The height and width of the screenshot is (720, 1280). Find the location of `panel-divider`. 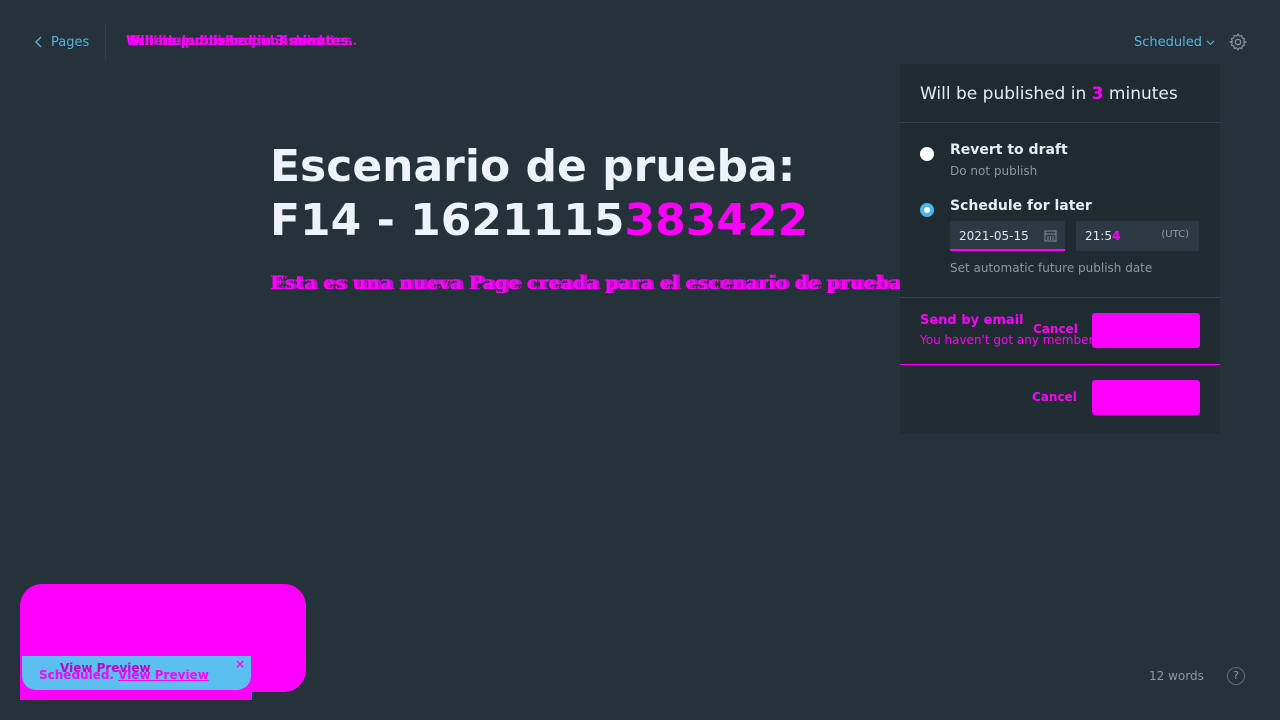

panel-divider is located at coordinates (1060, 297).